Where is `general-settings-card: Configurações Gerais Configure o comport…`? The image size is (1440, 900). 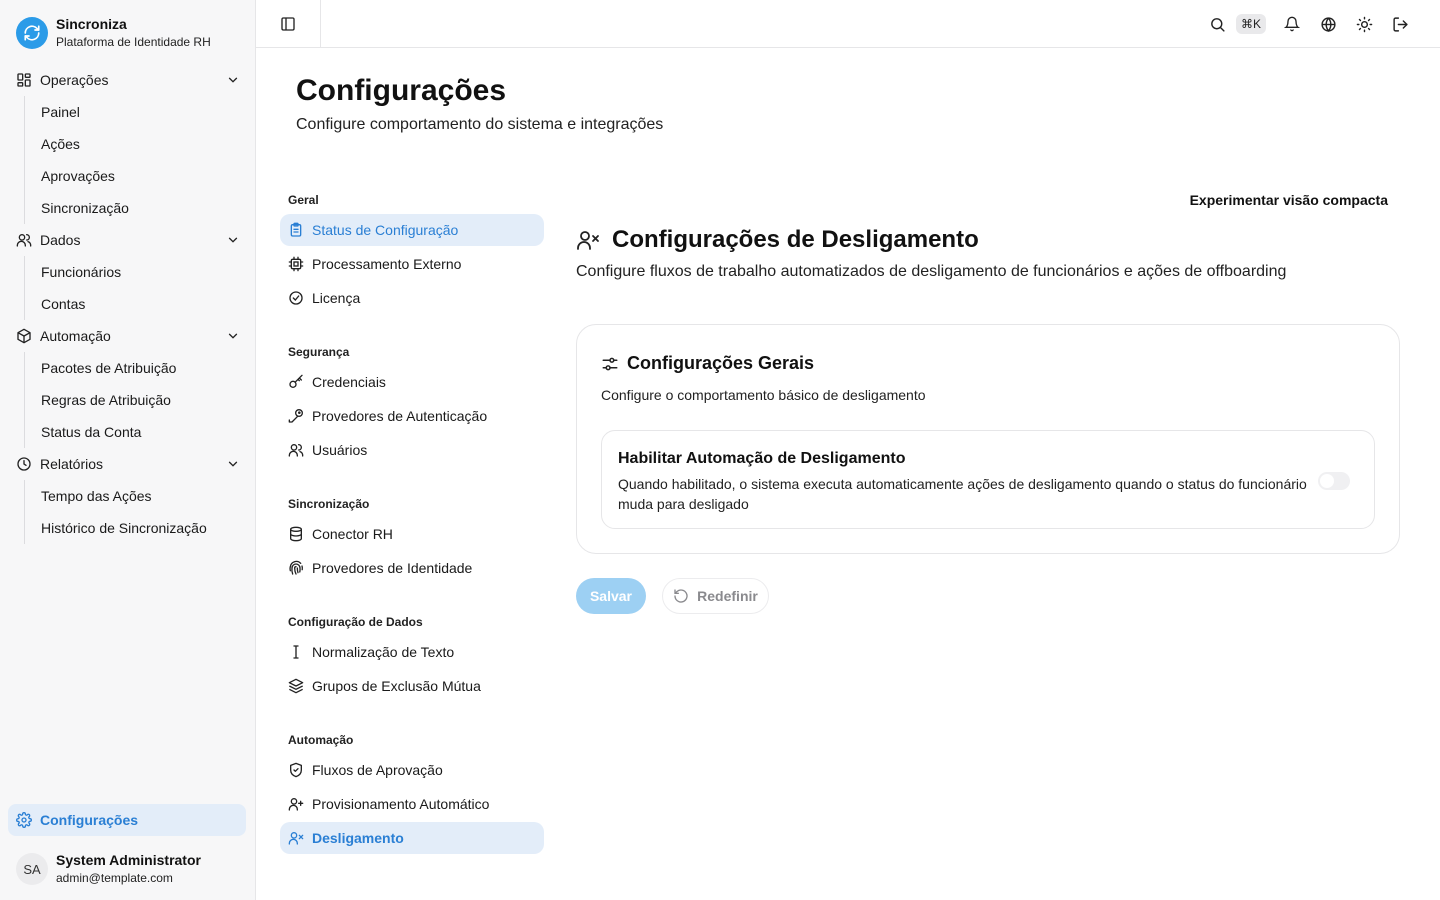 general-settings-card: Configurações Gerais Configure o comport… is located at coordinates (988, 439).